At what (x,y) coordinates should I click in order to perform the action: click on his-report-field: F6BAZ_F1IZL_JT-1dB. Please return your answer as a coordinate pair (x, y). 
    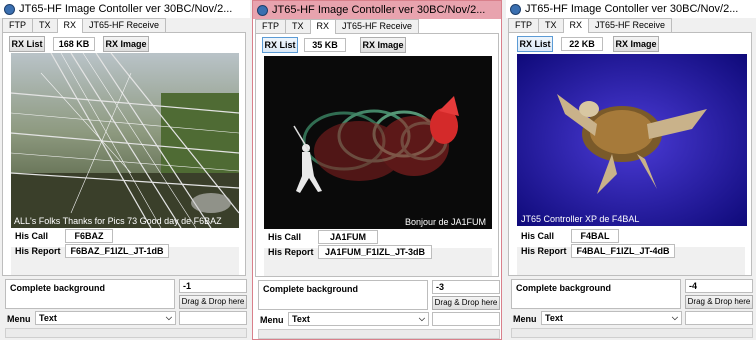
    Looking at the image, I should click on (117, 251).